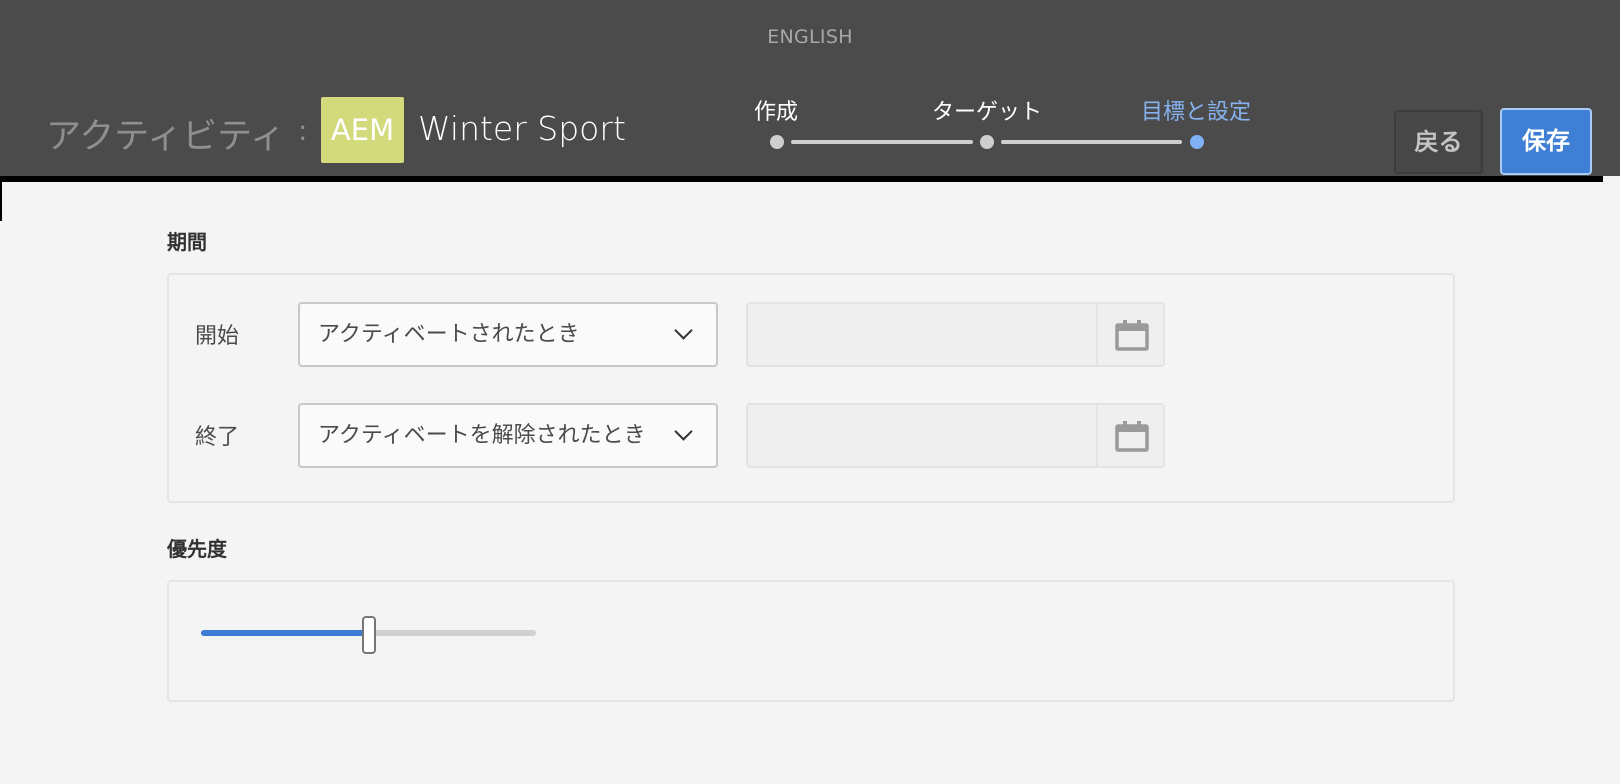 The width and height of the screenshot is (1620, 784). What do you see at coordinates (362, 130) in the screenshot?
I see `activity-type-badge: AEM` at bounding box center [362, 130].